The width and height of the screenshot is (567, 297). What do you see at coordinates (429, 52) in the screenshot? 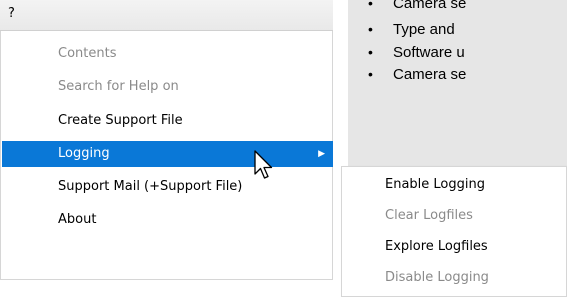
I see `document-line-text: Software u` at bounding box center [429, 52].